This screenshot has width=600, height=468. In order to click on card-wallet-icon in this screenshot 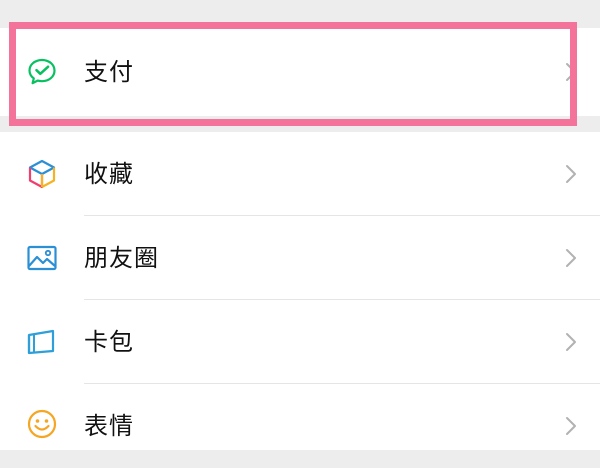, I will do `click(42, 342)`.